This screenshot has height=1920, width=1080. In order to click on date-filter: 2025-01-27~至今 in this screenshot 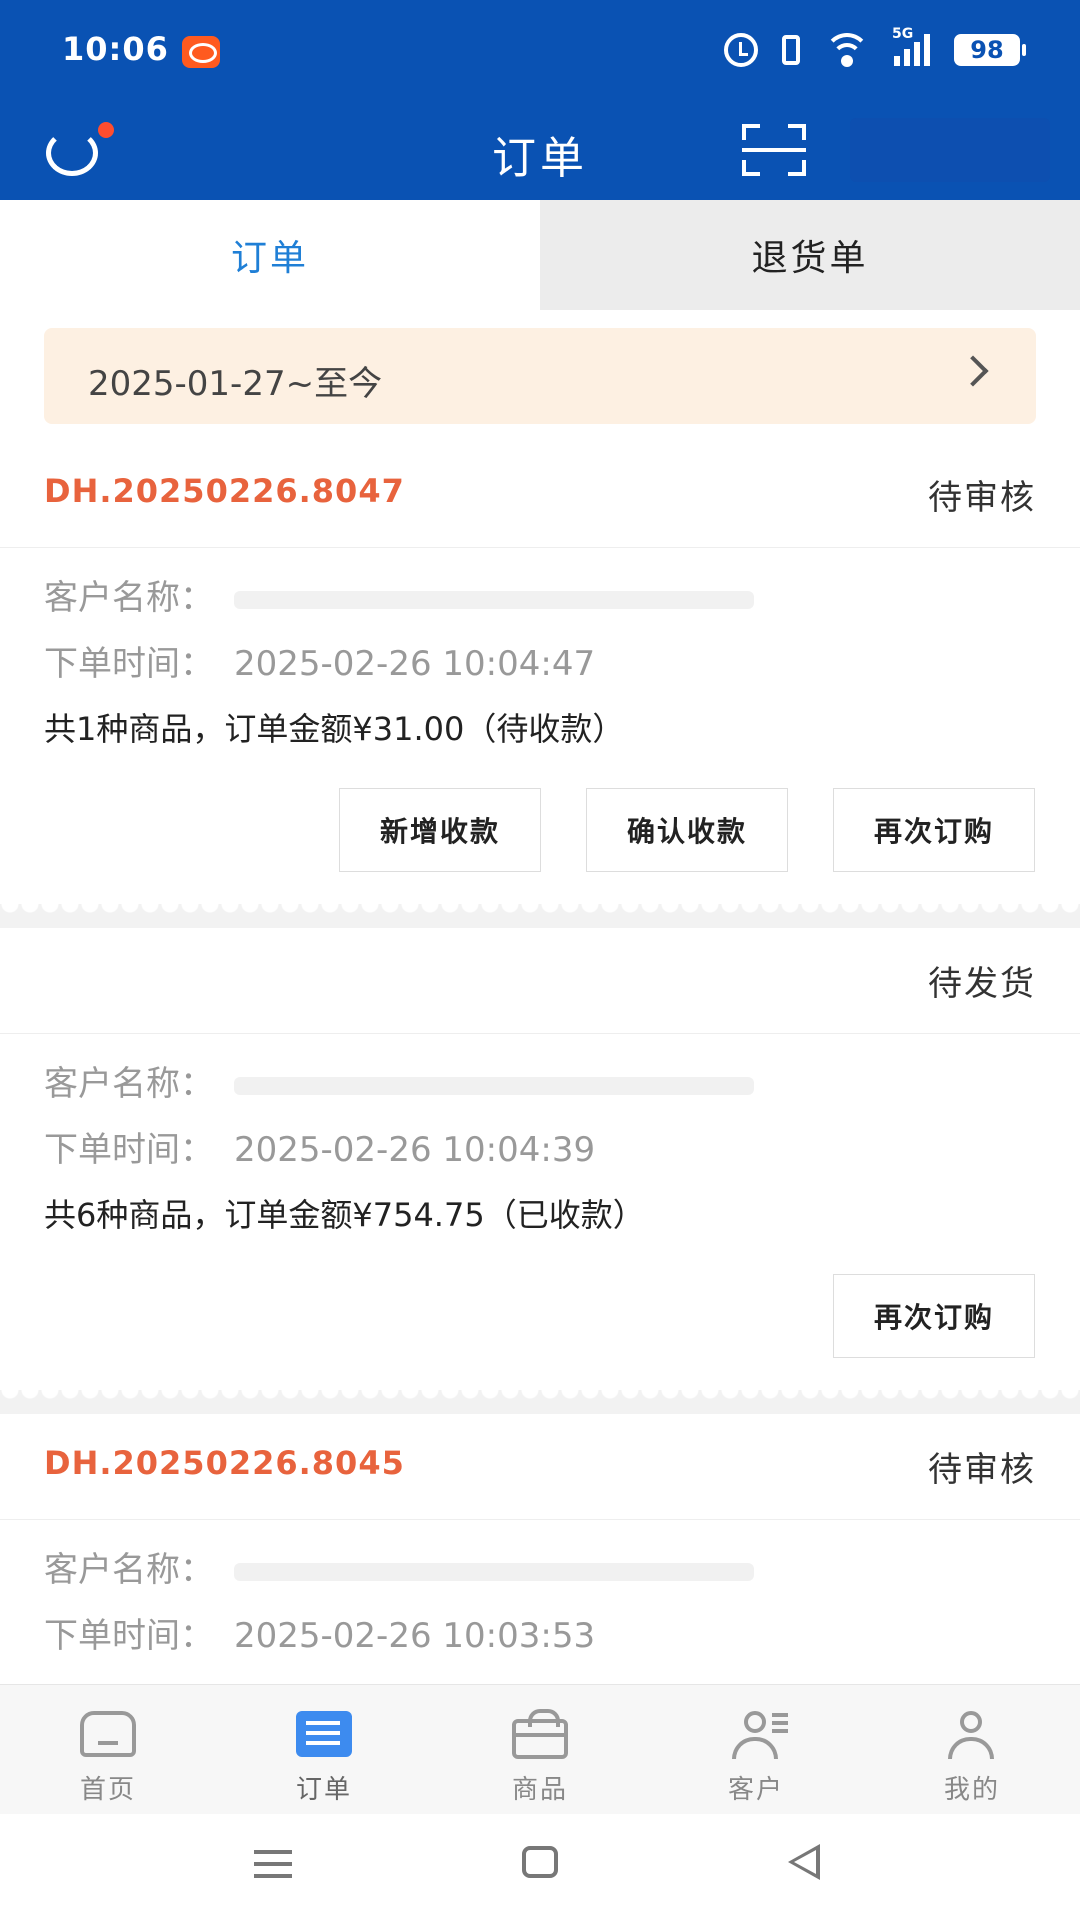, I will do `click(540, 376)`.